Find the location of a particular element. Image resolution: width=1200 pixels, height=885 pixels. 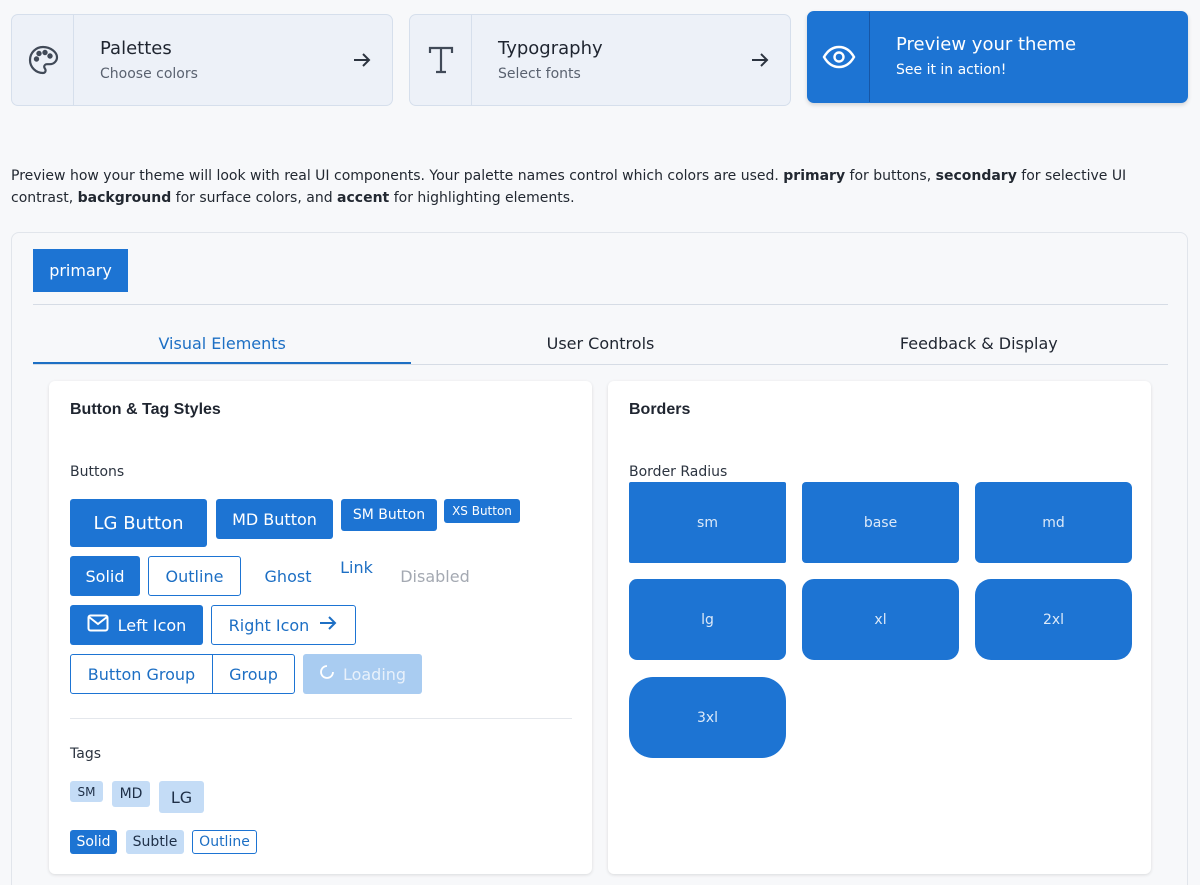

step-card-palettes: Palettes Choose colors is located at coordinates (202, 60).